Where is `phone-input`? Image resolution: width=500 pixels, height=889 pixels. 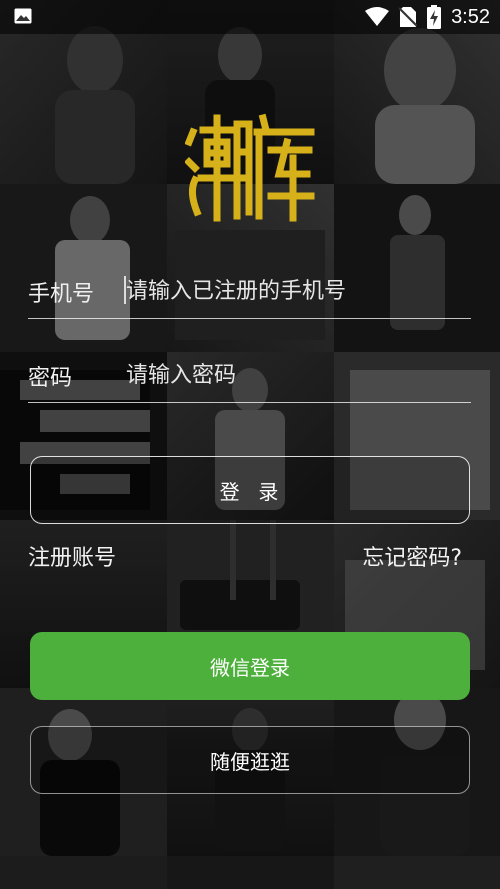 phone-input is located at coordinates (296, 291).